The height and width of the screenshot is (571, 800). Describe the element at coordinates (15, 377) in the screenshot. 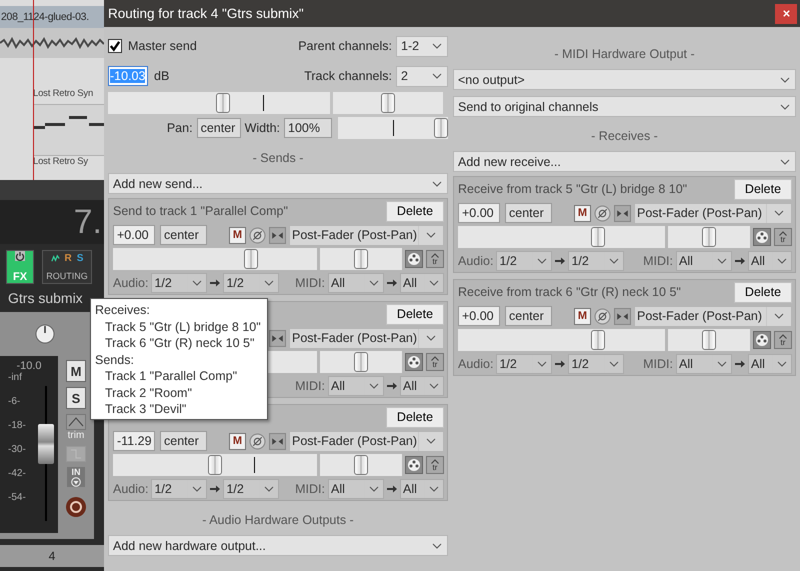

I see `meter-scale-label: -inf` at that location.